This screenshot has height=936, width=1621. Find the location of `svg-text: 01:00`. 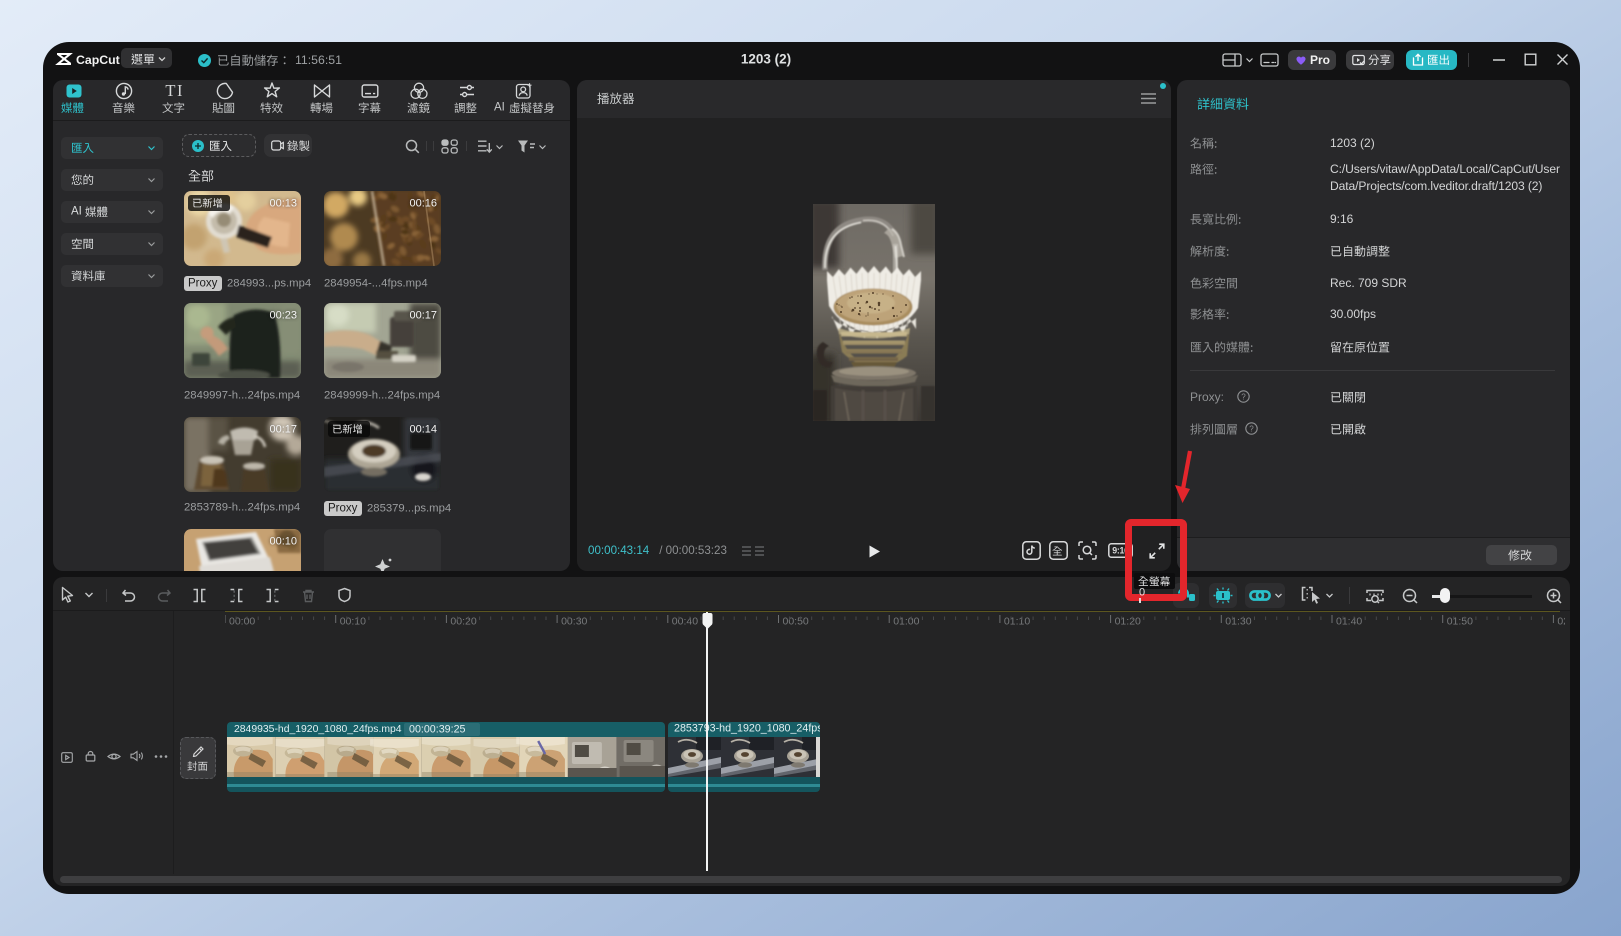

svg-text: 01:00 is located at coordinates (906, 622).